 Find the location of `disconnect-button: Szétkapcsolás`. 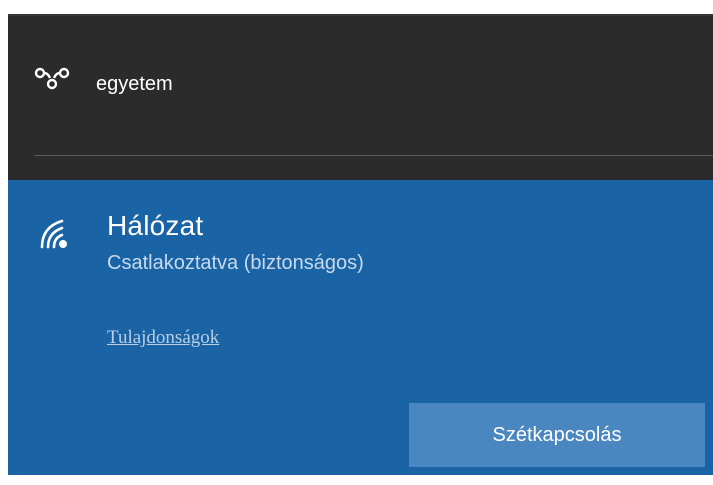

disconnect-button: Szétkapcsolás is located at coordinates (557, 435).